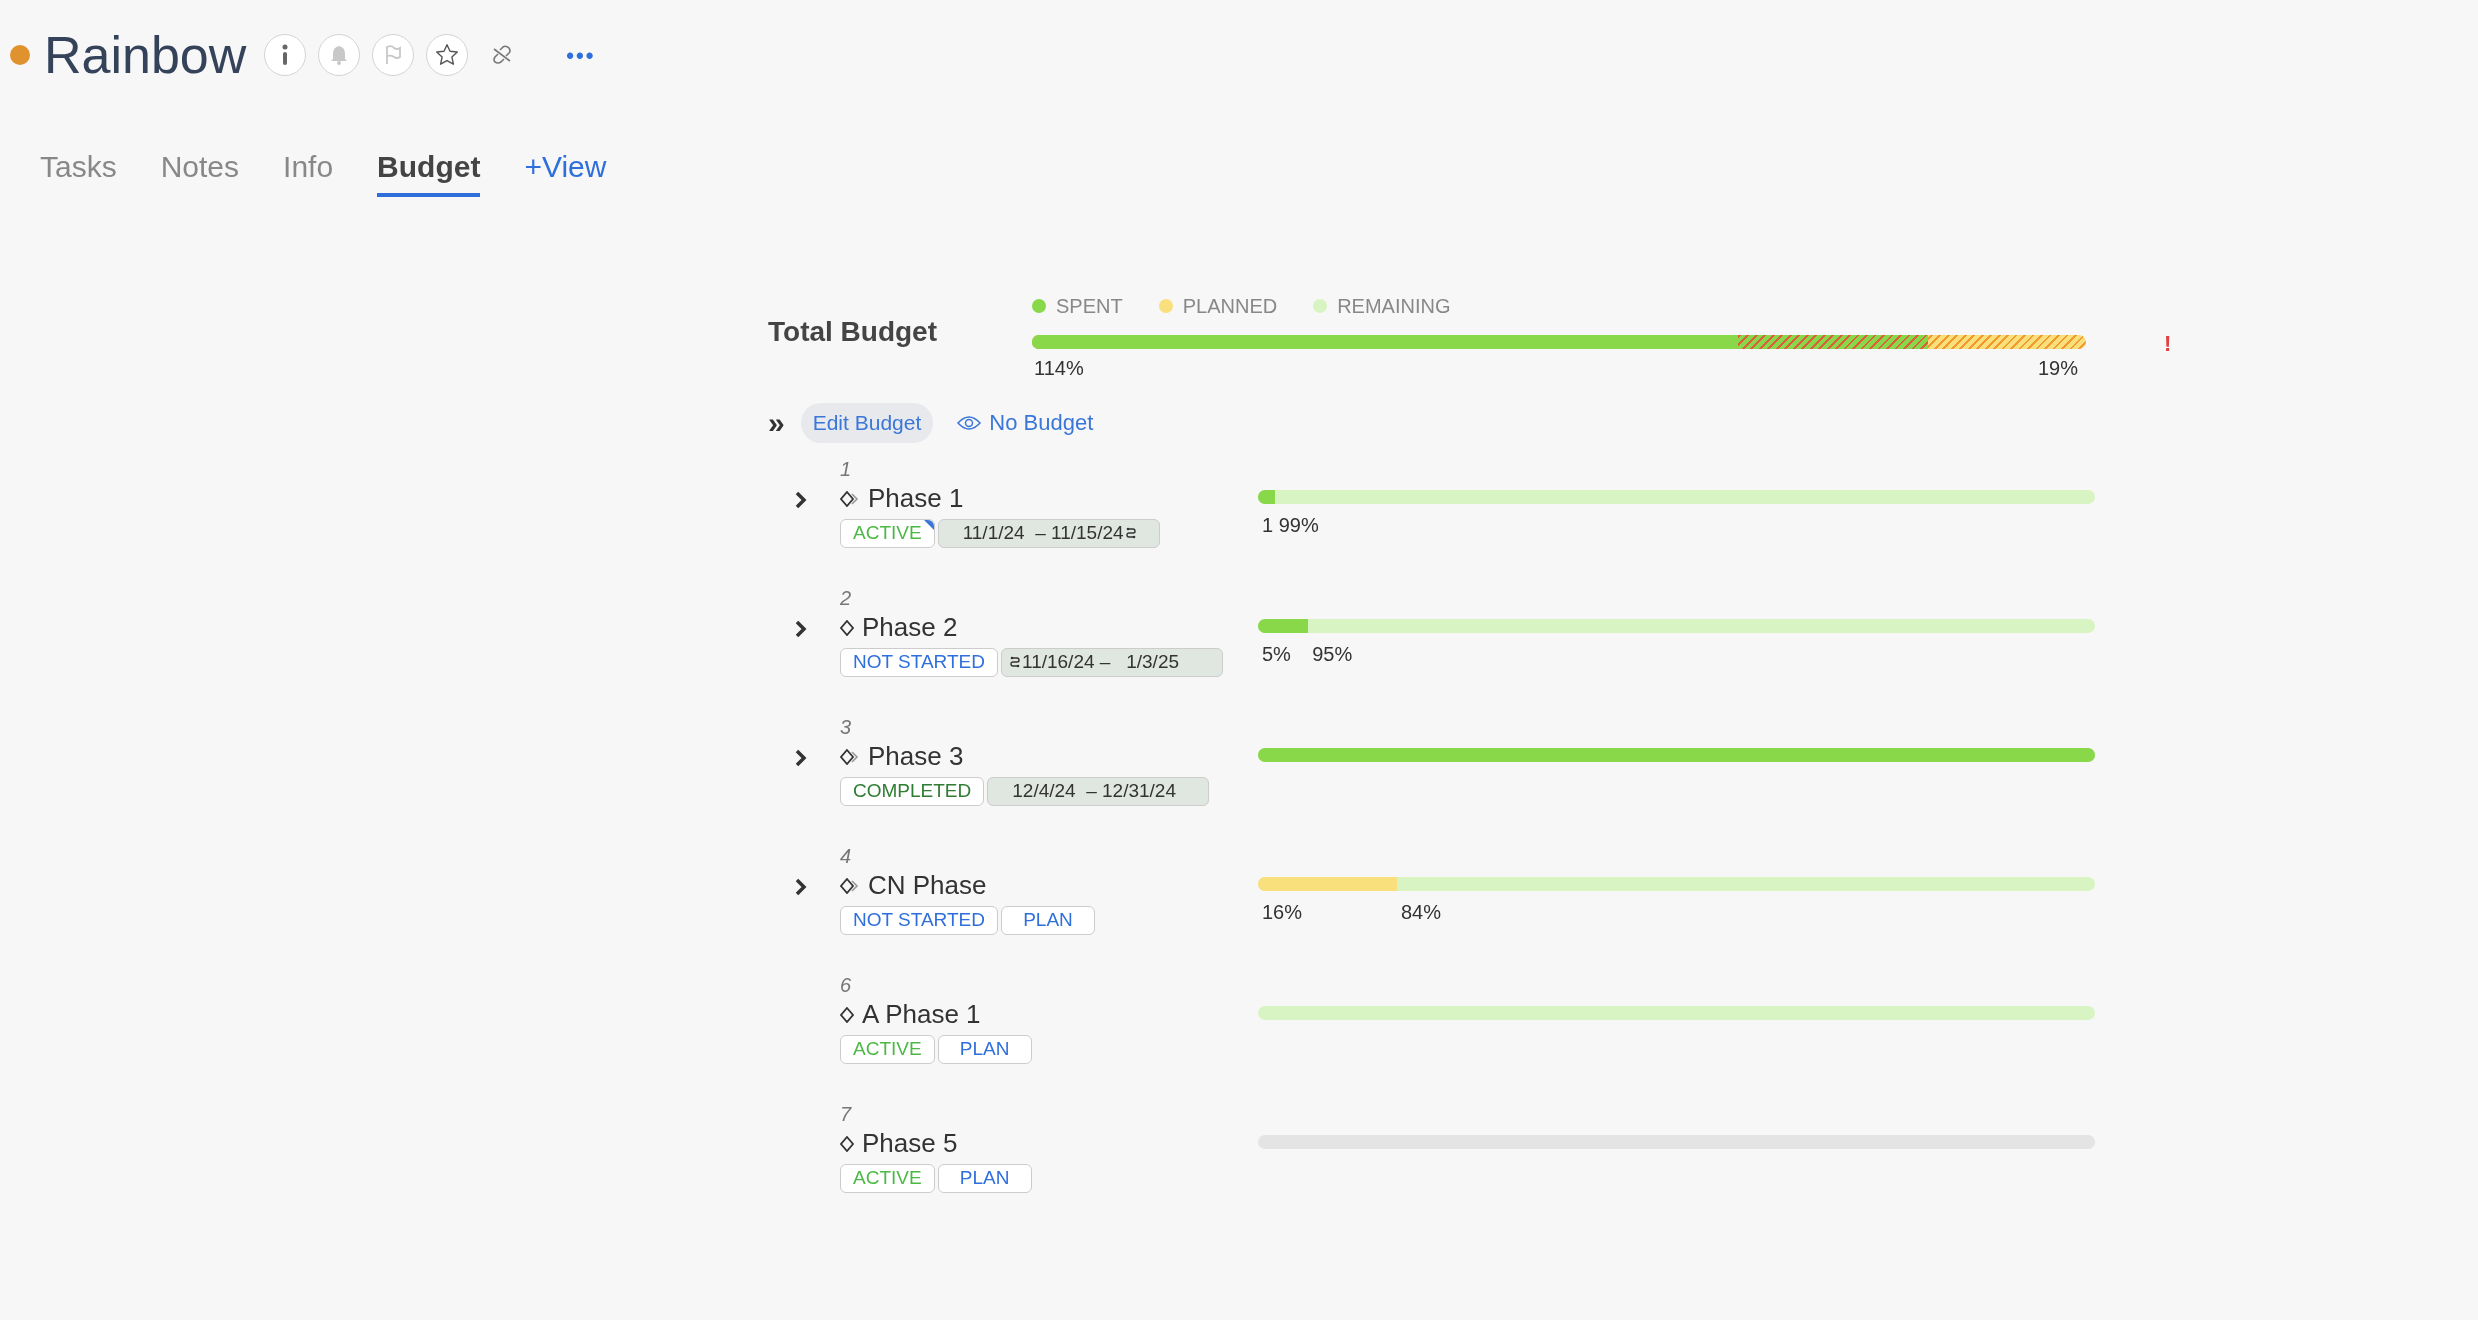 This screenshot has height=1320, width=2478. What do you see at coordinates (1267, 524) in the screenshot?
I see `percent-label: 1` at bounding box center [1267, 524].